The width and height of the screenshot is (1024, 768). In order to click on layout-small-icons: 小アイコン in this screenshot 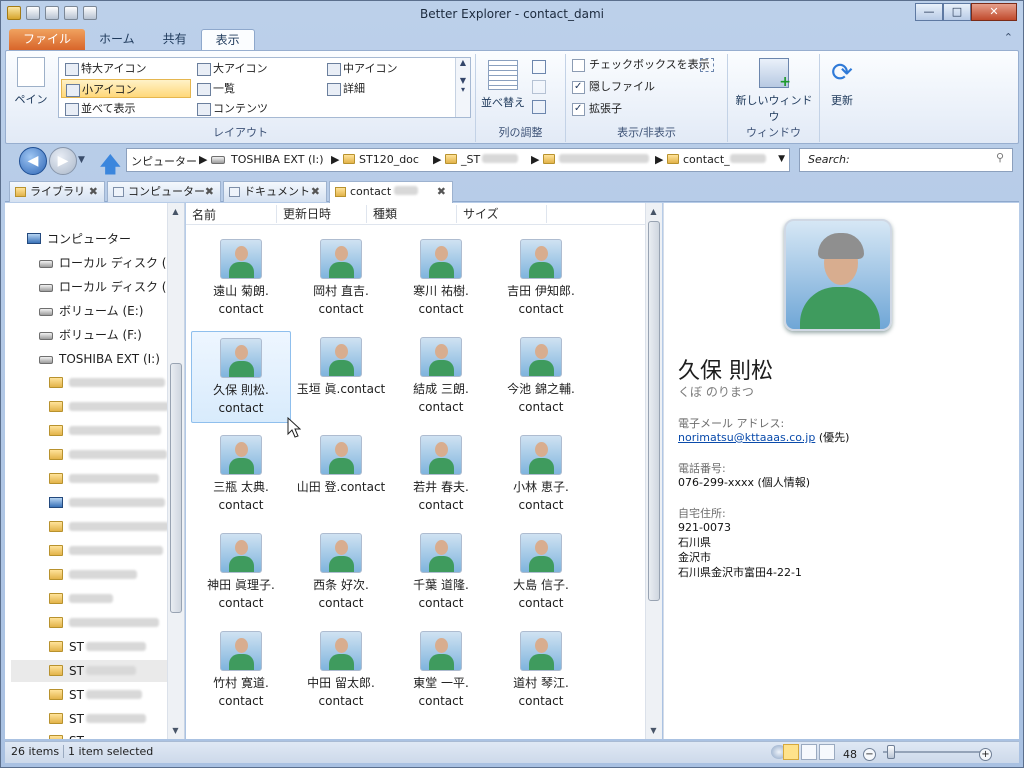, I will do `click(126, 88)`.